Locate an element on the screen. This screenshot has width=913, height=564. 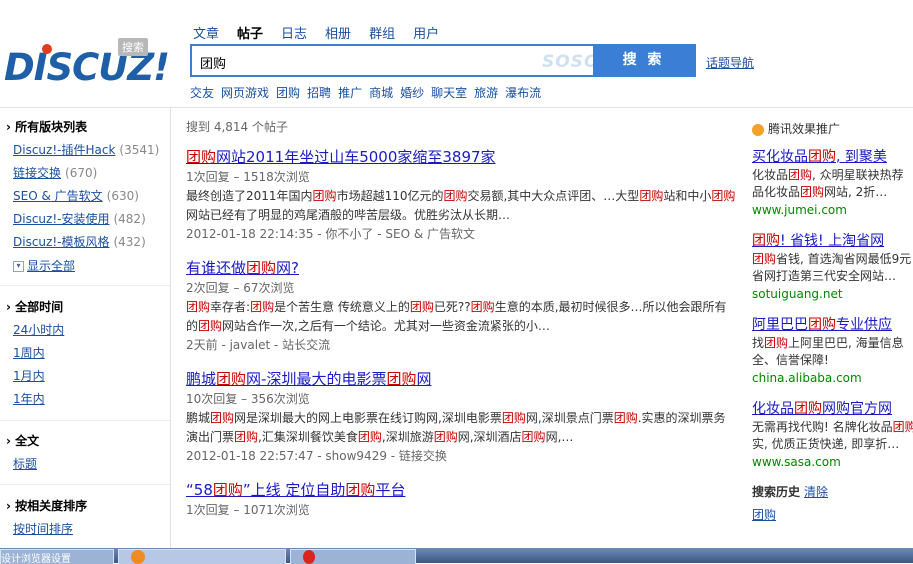
site-logo: DISCUZ! 搜索 is located at coordinates (87, 64).